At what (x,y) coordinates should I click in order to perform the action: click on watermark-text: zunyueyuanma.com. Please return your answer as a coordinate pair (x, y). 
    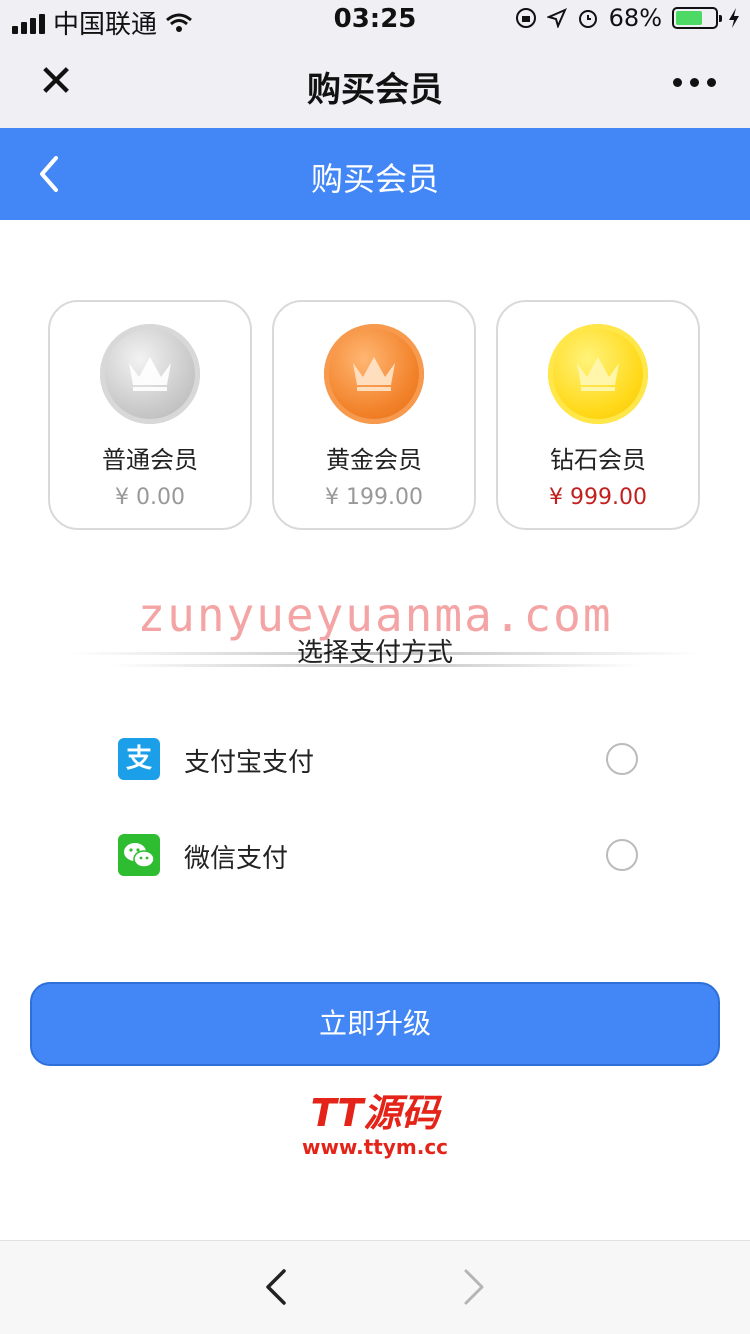
    Looking at the image, I should click on (375, 615).